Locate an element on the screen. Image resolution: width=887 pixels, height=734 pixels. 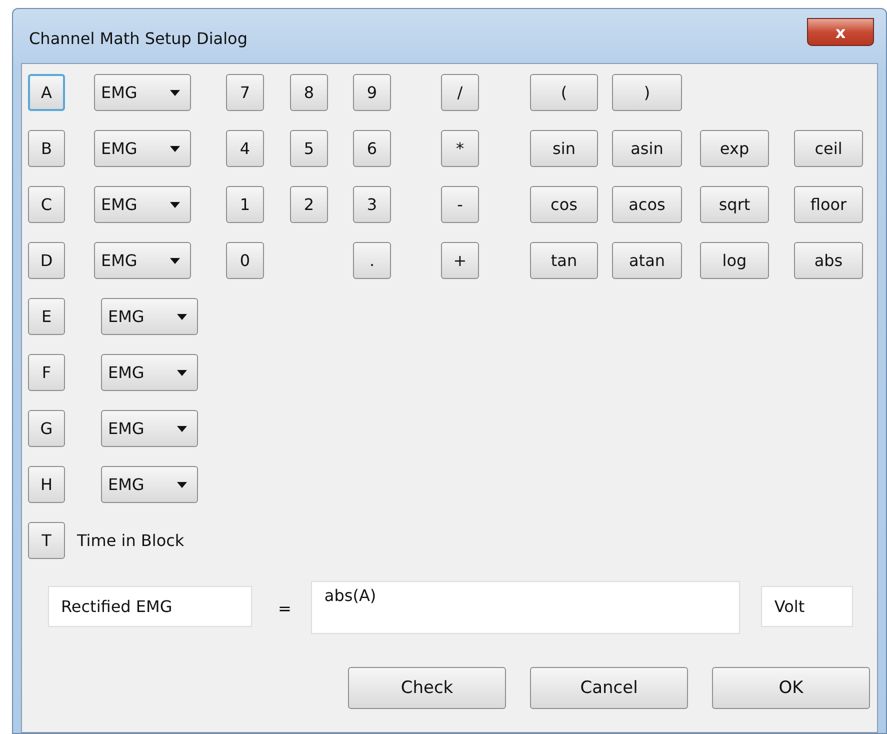
digit-button: 5 is located at coordinates (309, 148).